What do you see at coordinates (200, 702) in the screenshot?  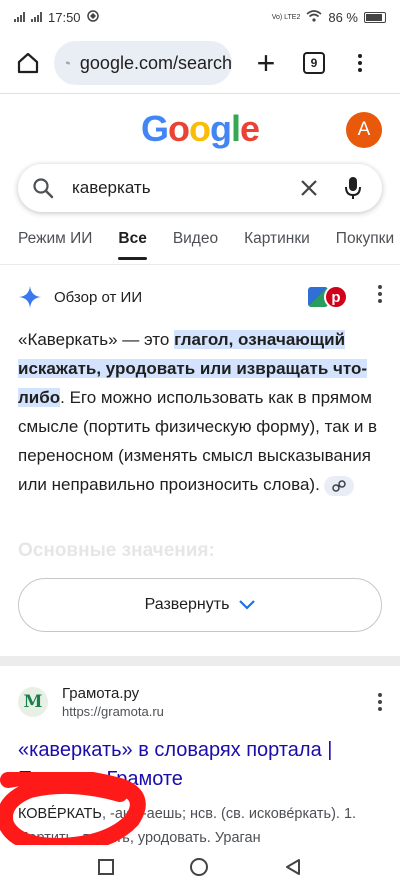 I see `result-site-row: М Грамота.ру https://gramota.ru` at bounding box center [200, 702].